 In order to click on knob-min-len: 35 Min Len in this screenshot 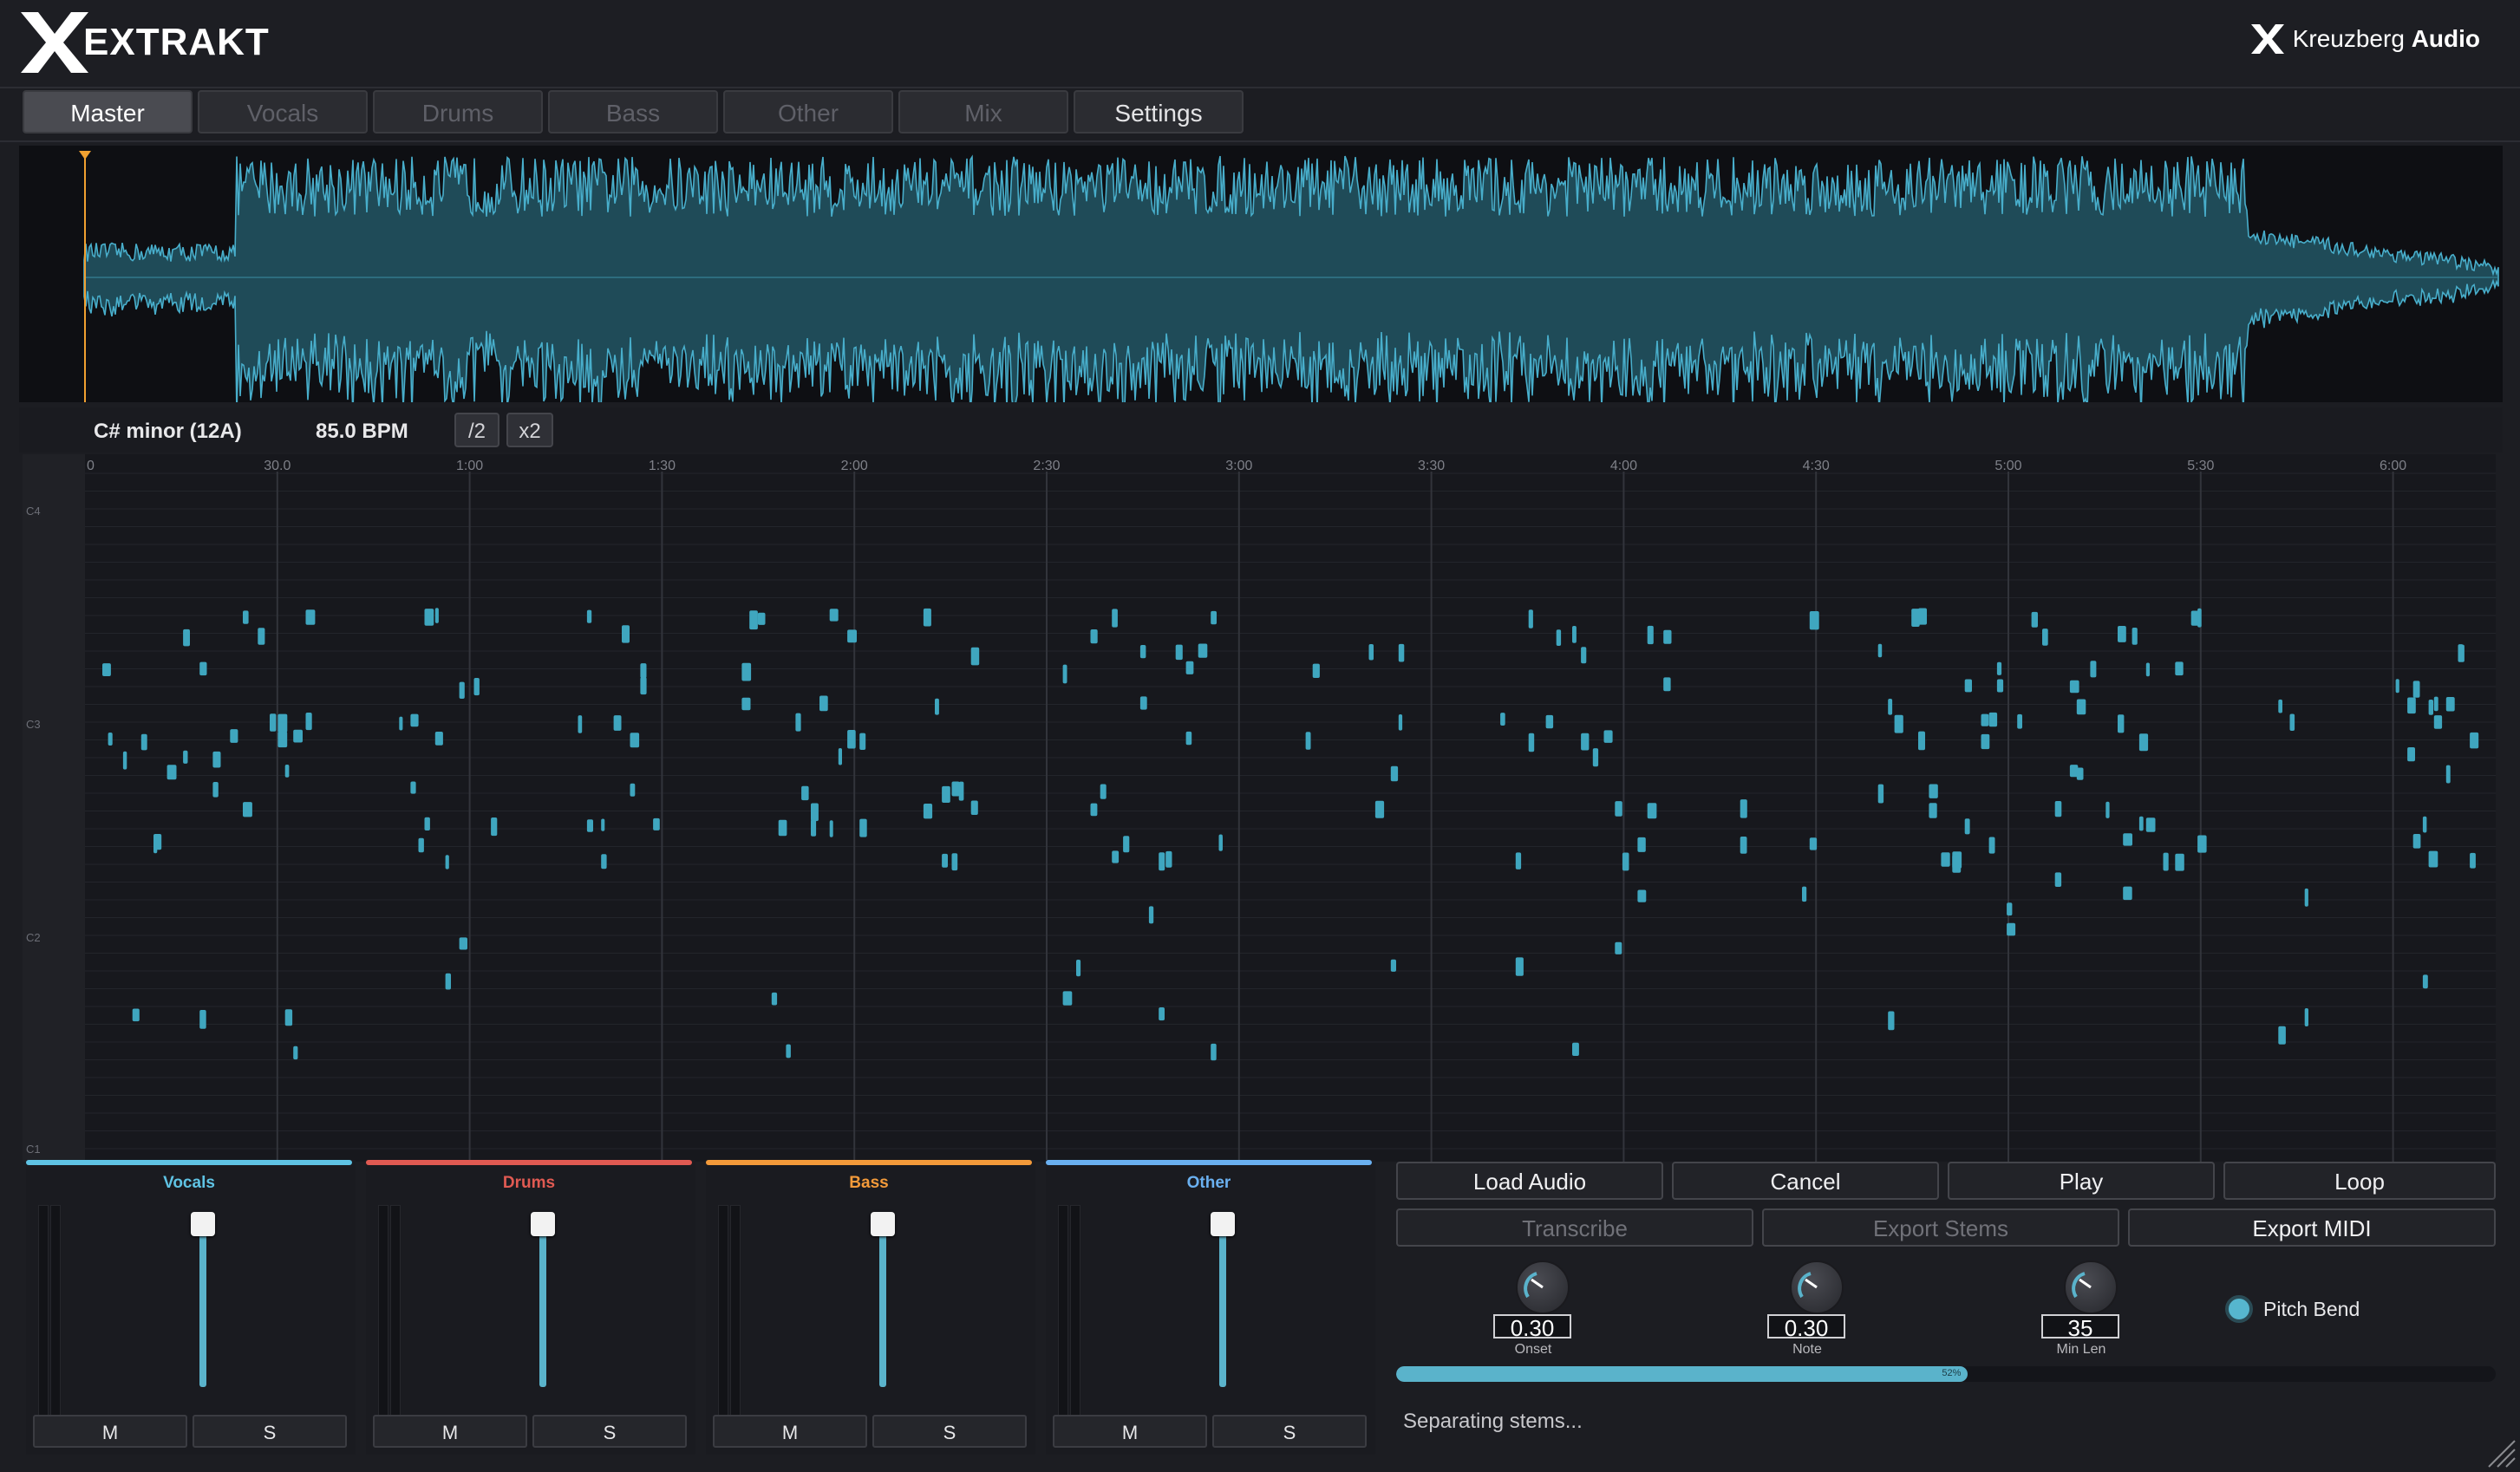, I will do `click(2088, 1316)`.